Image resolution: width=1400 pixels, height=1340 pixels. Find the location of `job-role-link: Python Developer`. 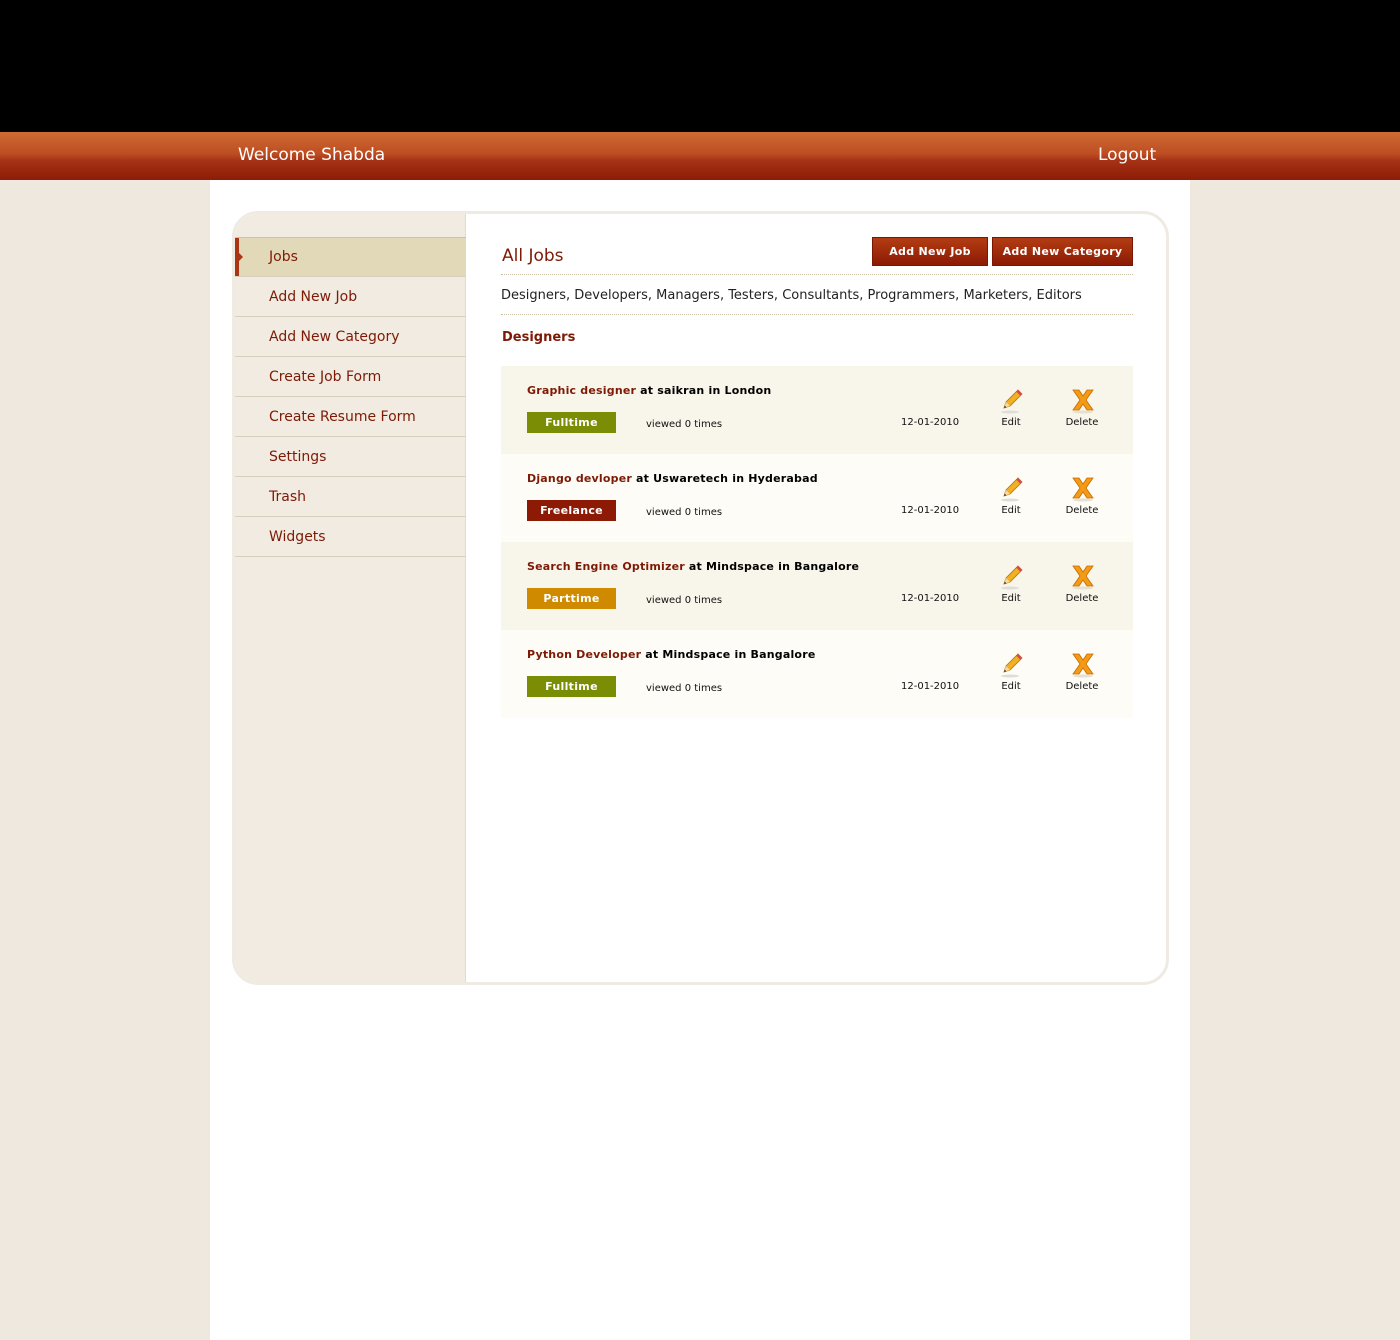

job-role-link: Python Developer is located at coordinates (584, 654).